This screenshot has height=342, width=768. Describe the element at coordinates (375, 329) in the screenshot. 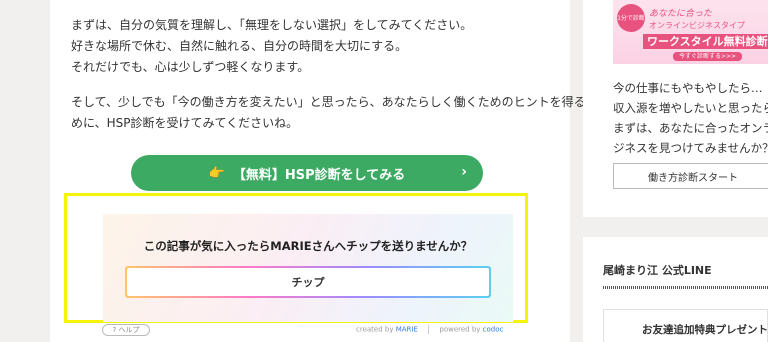

I see `created-by-prefix: created by` at that location.